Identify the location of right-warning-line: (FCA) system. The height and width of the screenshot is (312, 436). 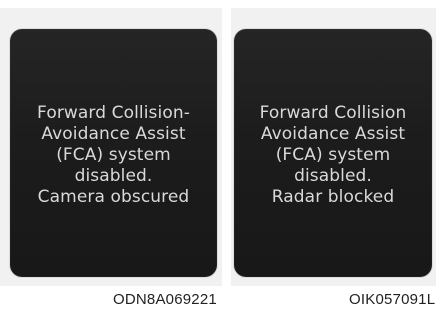
(333, 155).